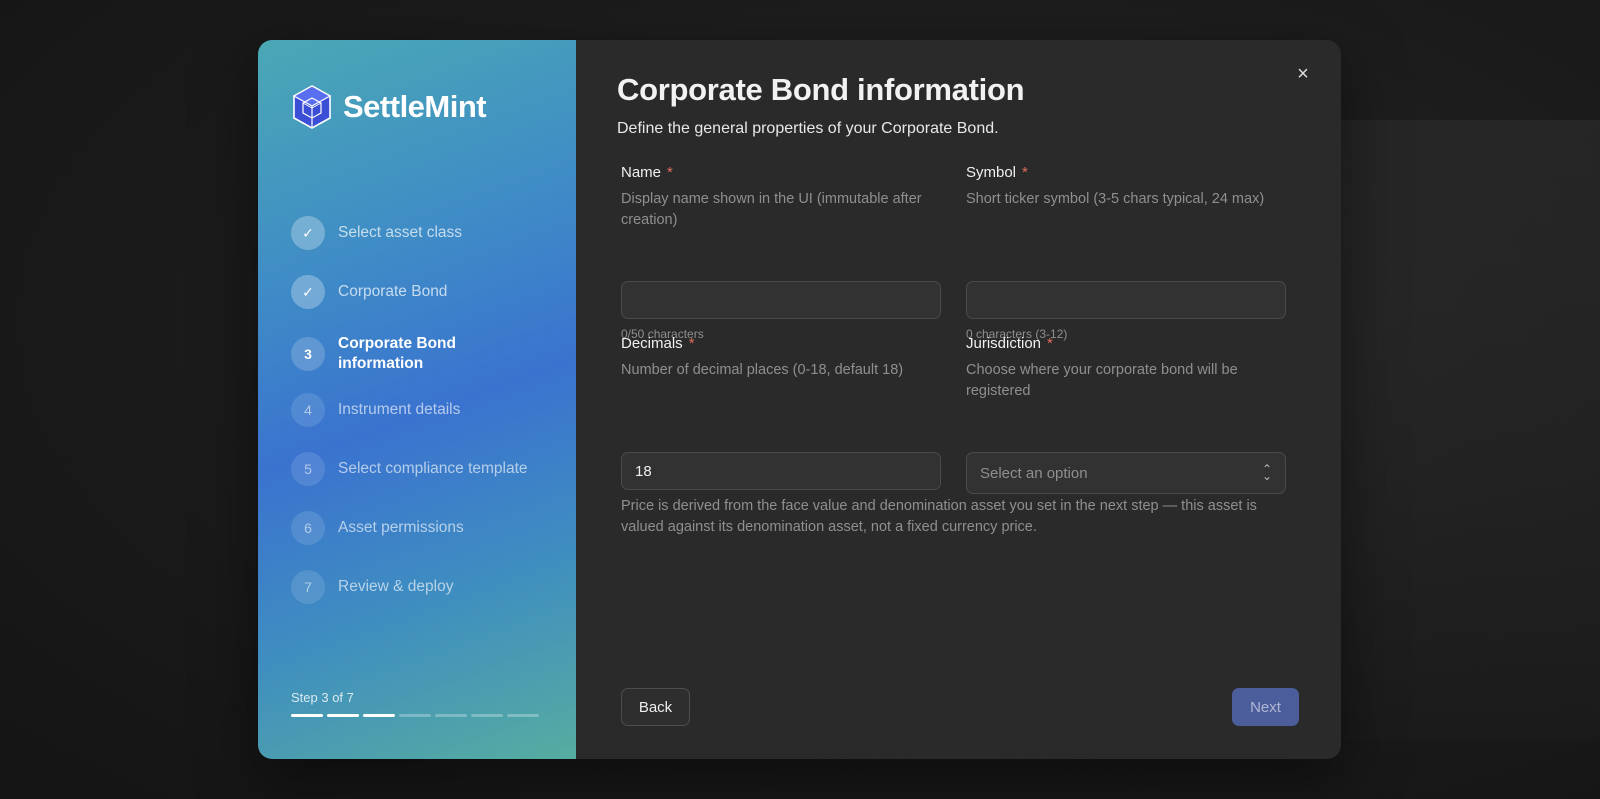 The width and height of the screenshot is (1600, 799). Describe the element at coordinates (781, 300) in the screenshot. I see `name-input` at that location.